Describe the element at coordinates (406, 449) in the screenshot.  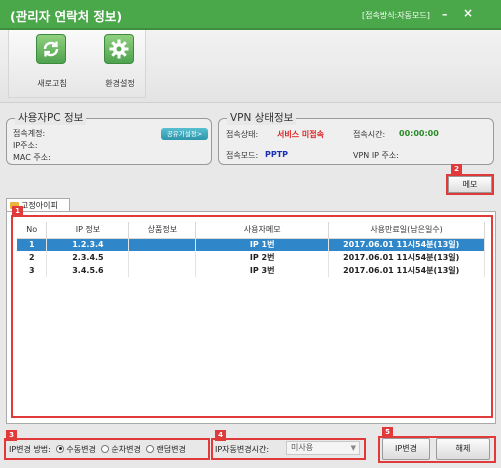
I see `change-ip-button: IP변경` at that location.